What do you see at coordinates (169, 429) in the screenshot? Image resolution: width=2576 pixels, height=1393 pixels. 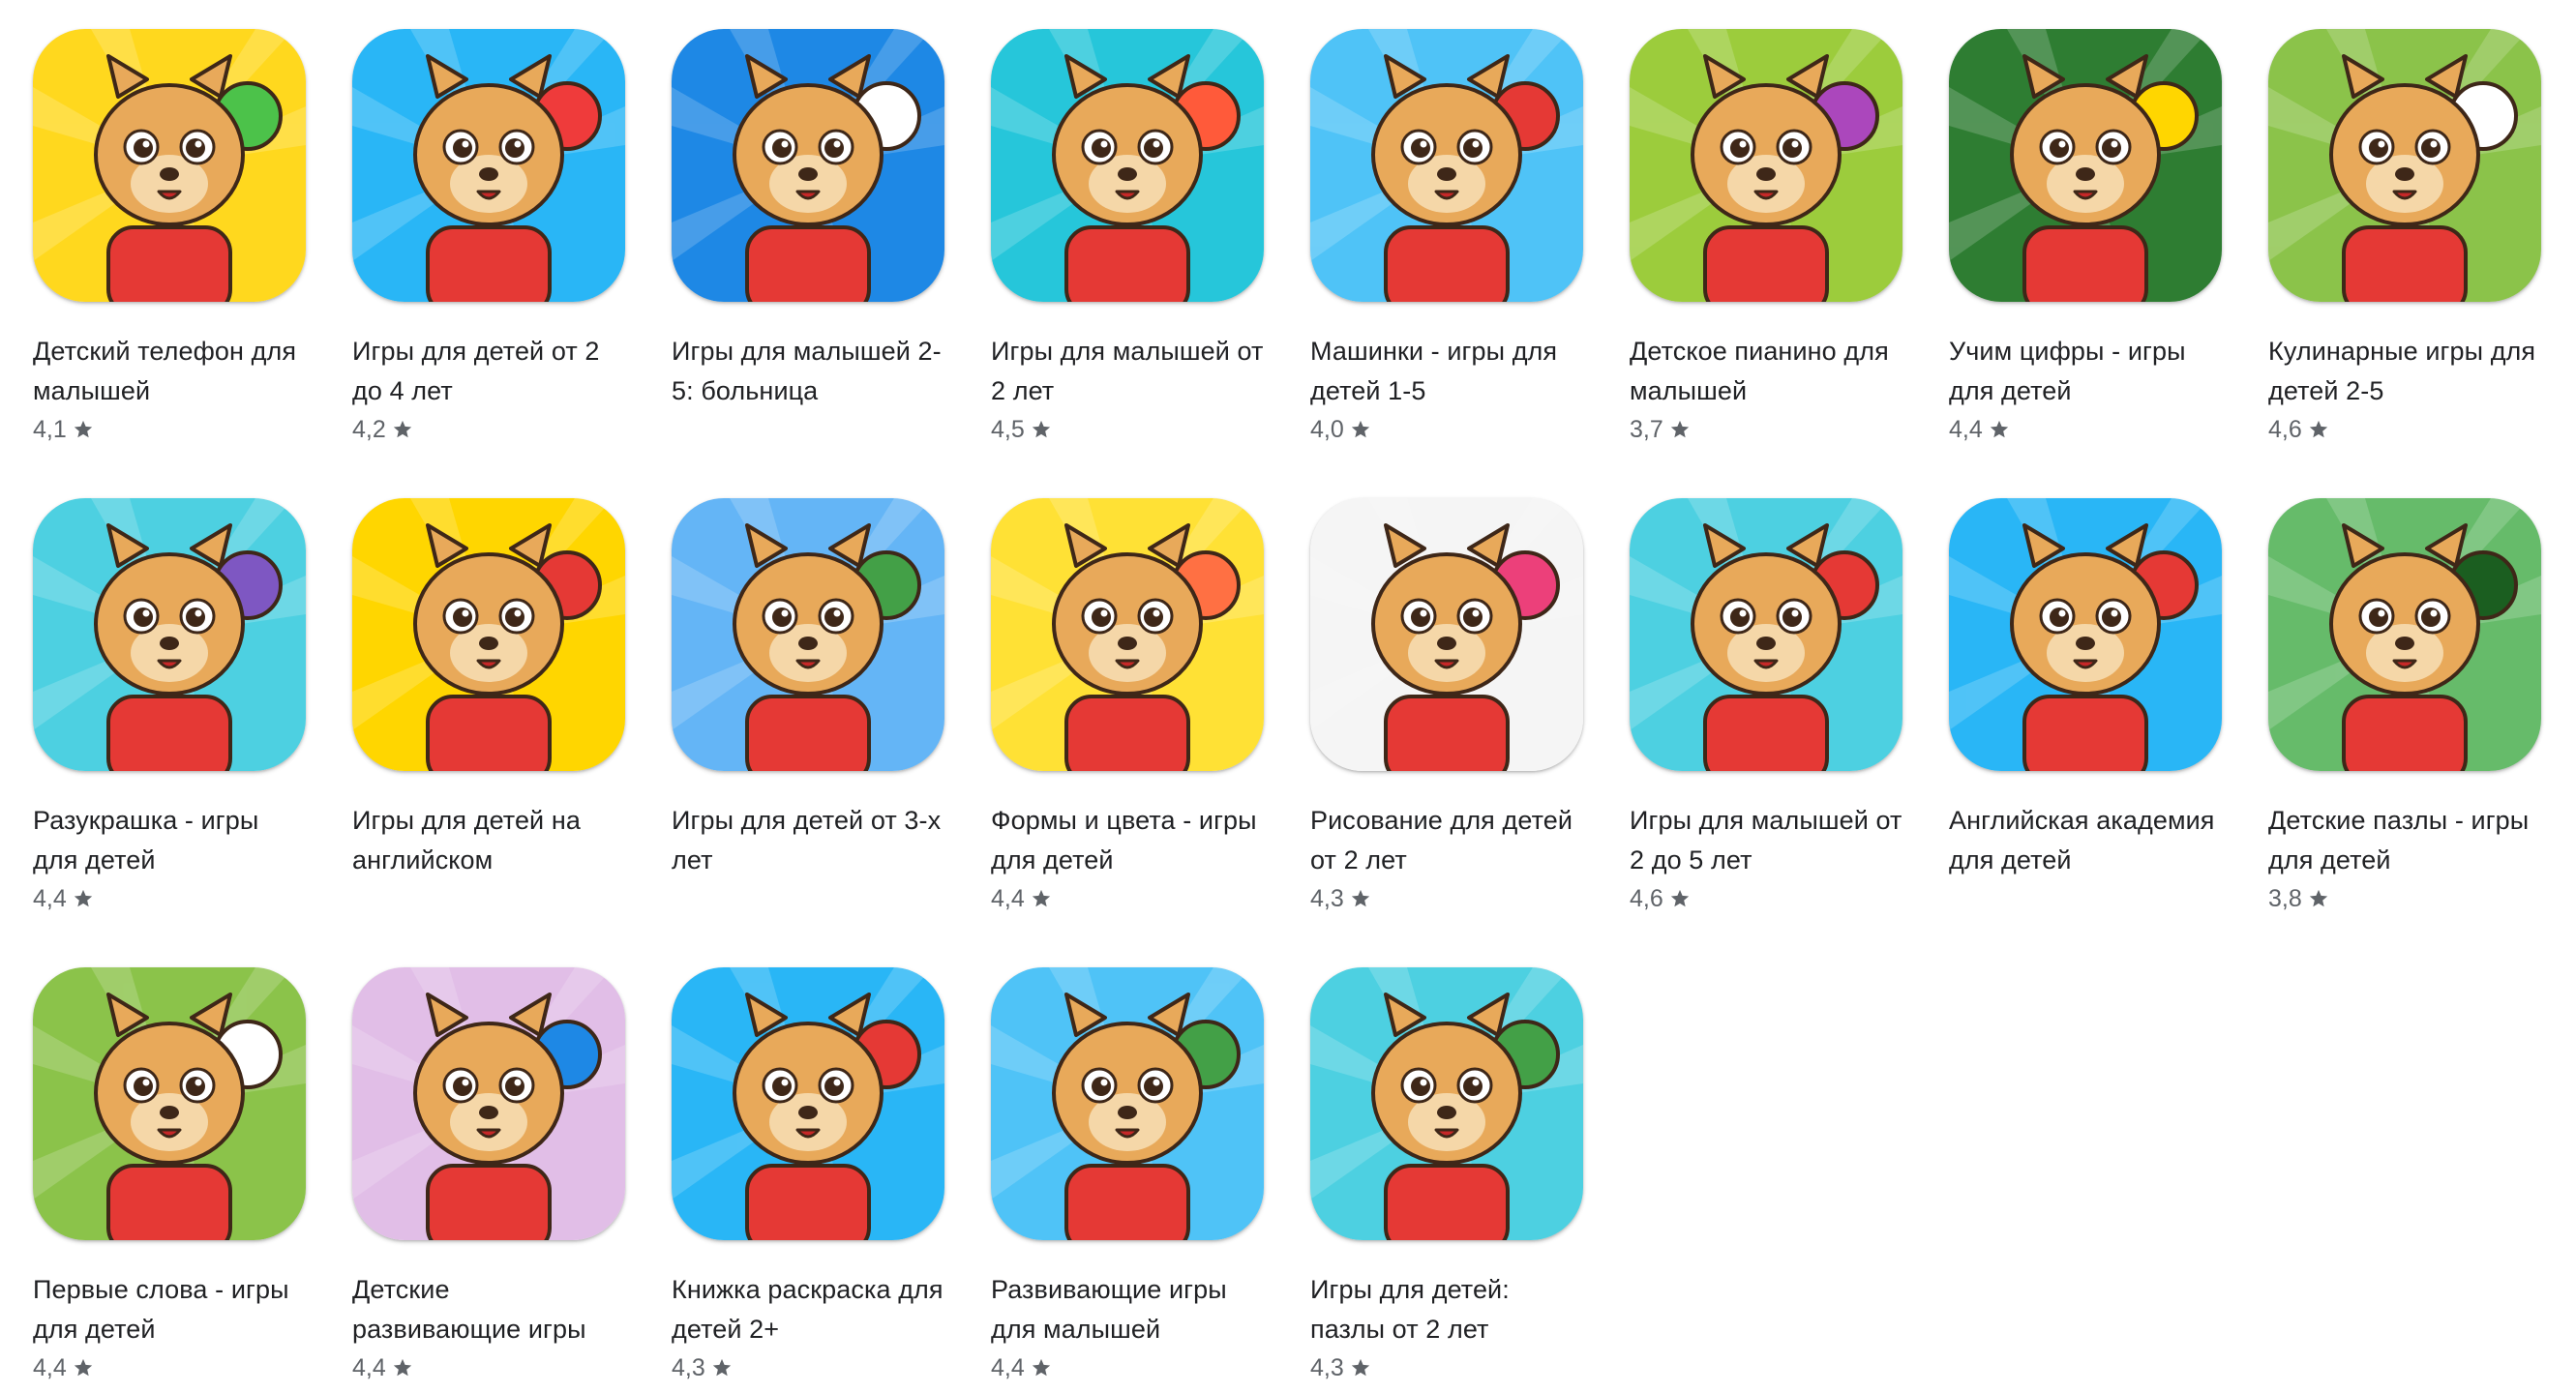 I see `app-rating: 4,1` at bounding box center [169, 429].